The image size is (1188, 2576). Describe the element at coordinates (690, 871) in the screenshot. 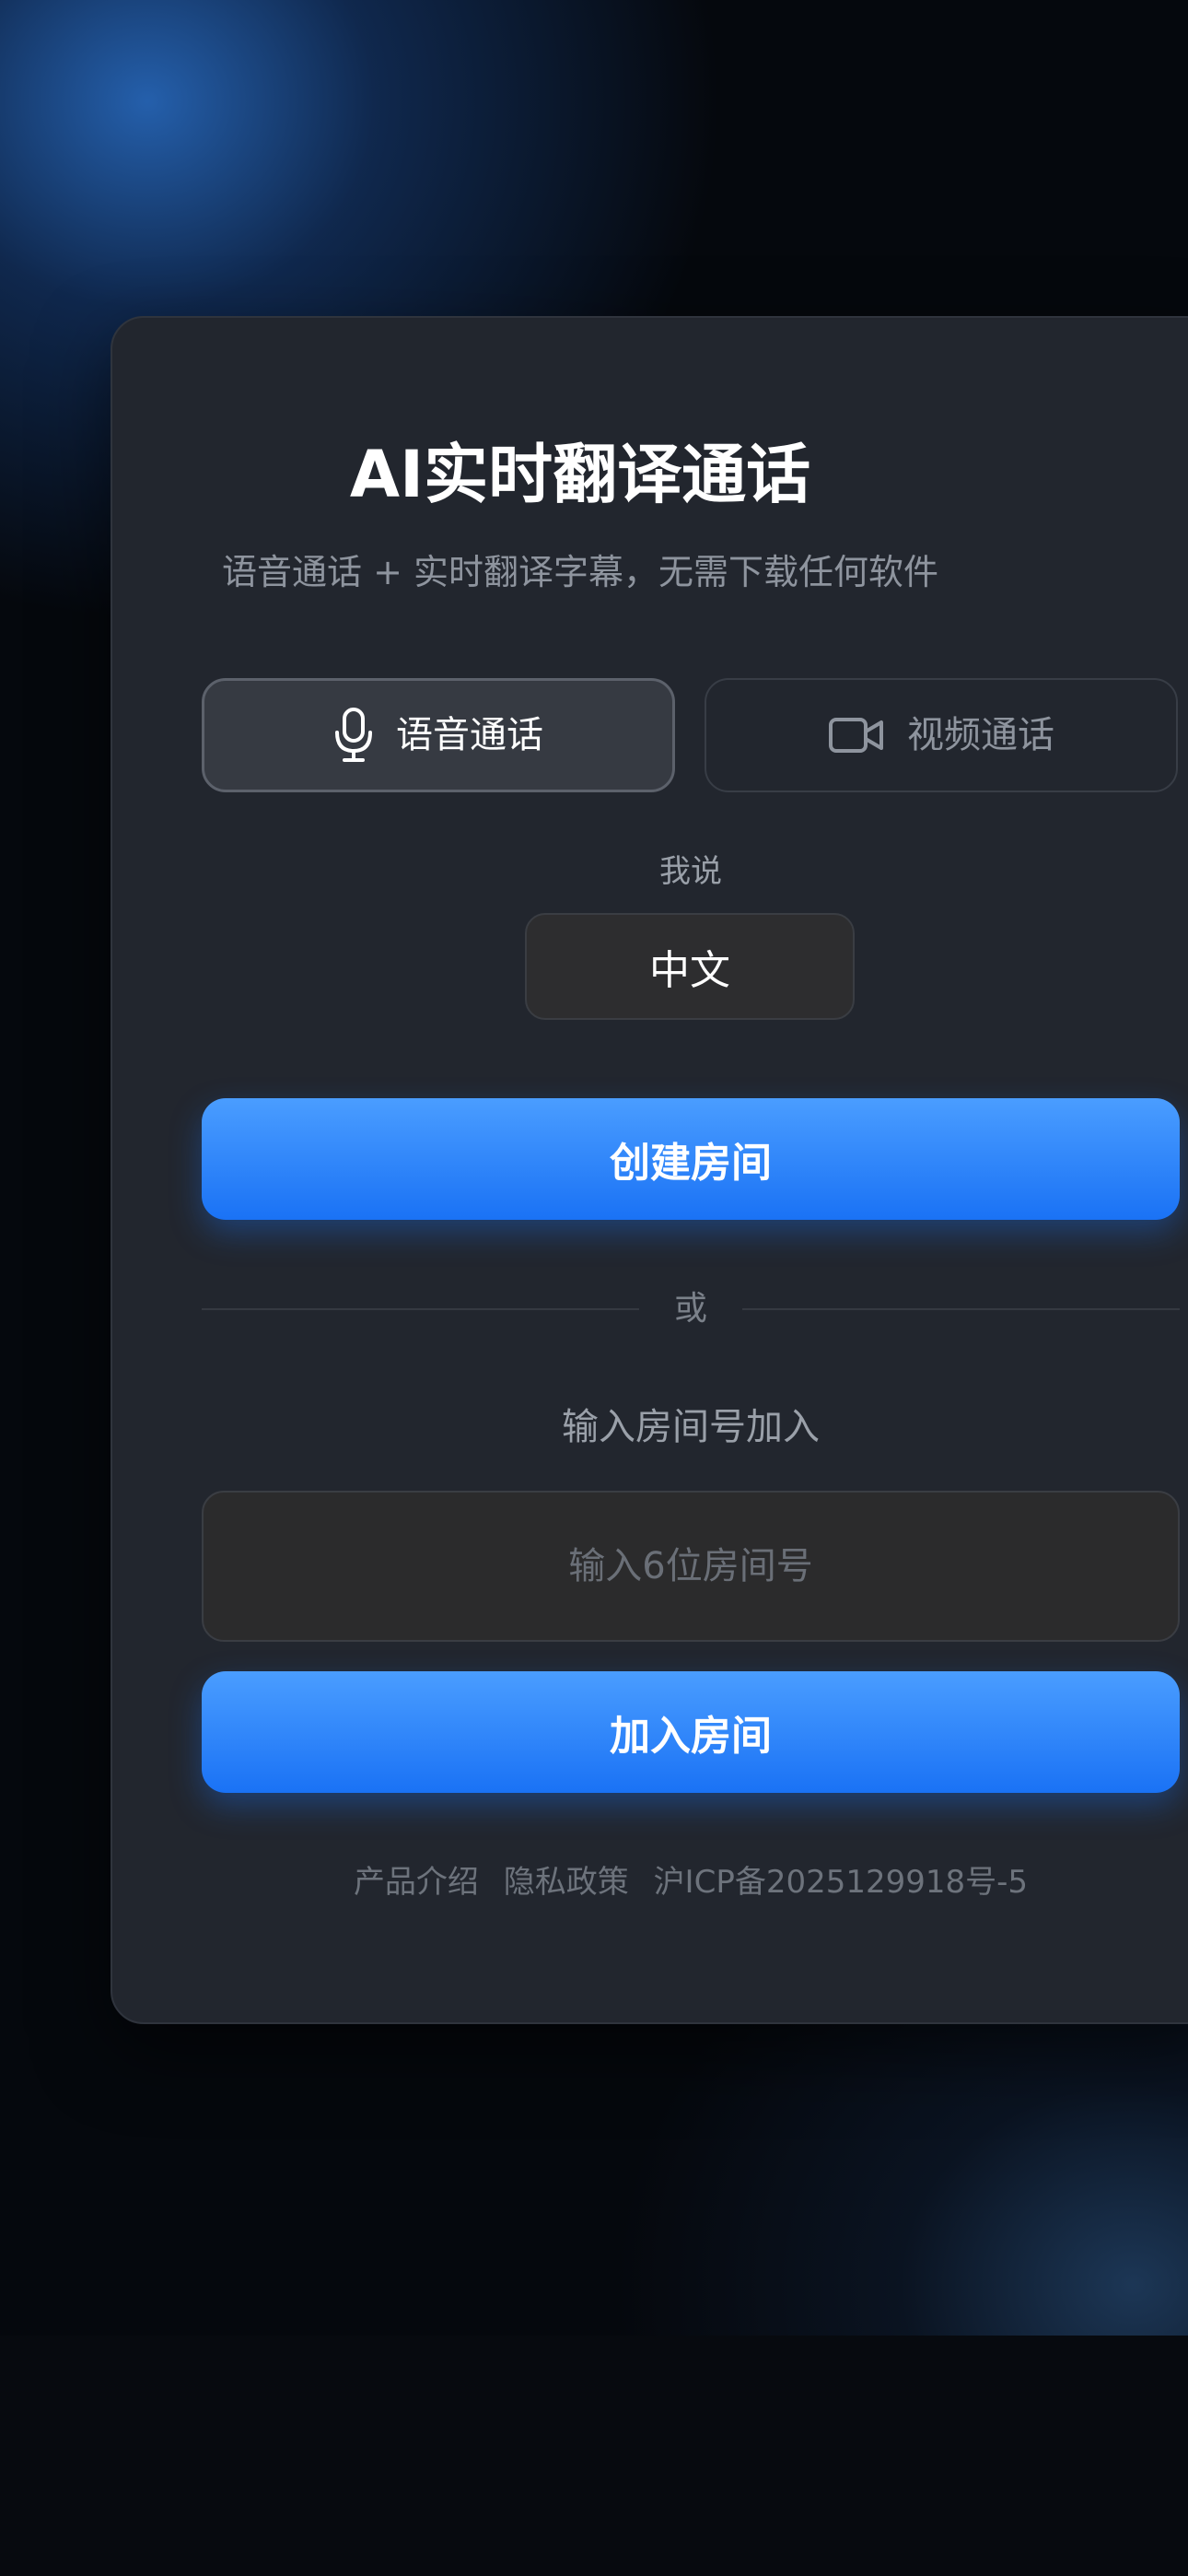

I see `speak-language-label: 我说` at that location.